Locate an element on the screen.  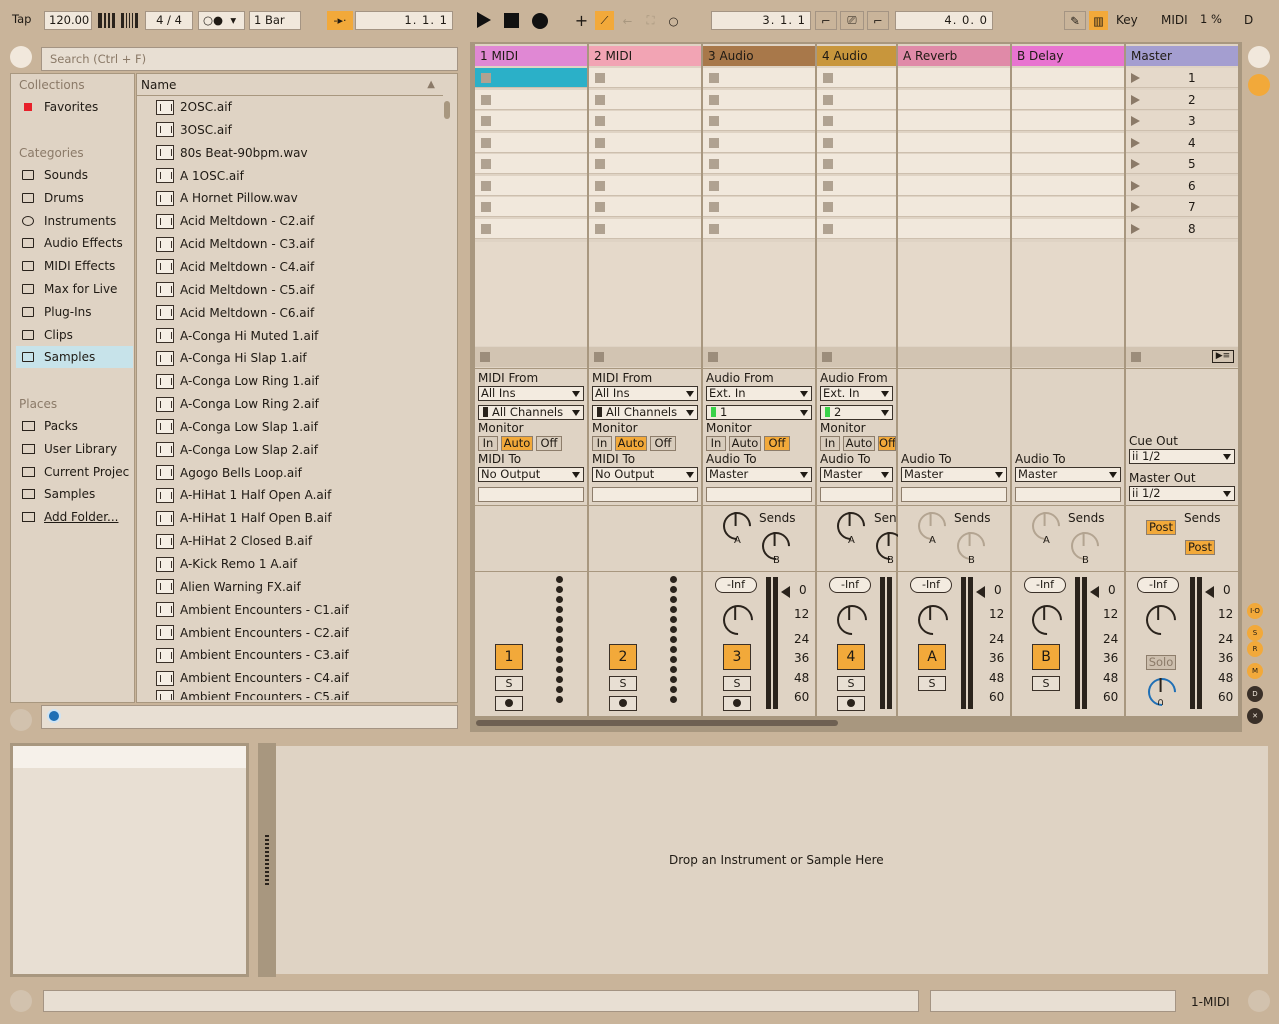
place-packs: Packs is located at coordinates (74, 426).